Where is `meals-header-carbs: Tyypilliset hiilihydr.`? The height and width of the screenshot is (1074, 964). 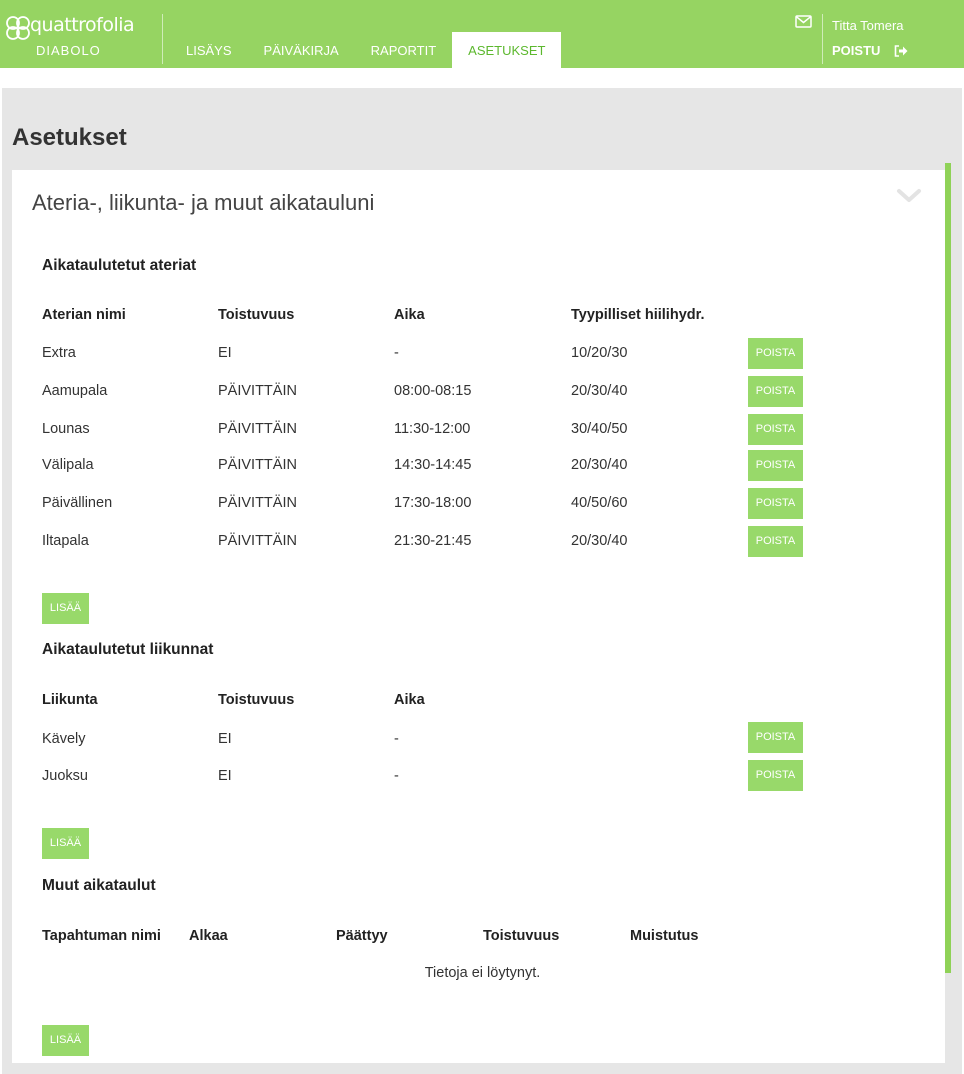 meals-header-carbs: Tyypilliset hiilihydr. is located at coordinates (638, 315).